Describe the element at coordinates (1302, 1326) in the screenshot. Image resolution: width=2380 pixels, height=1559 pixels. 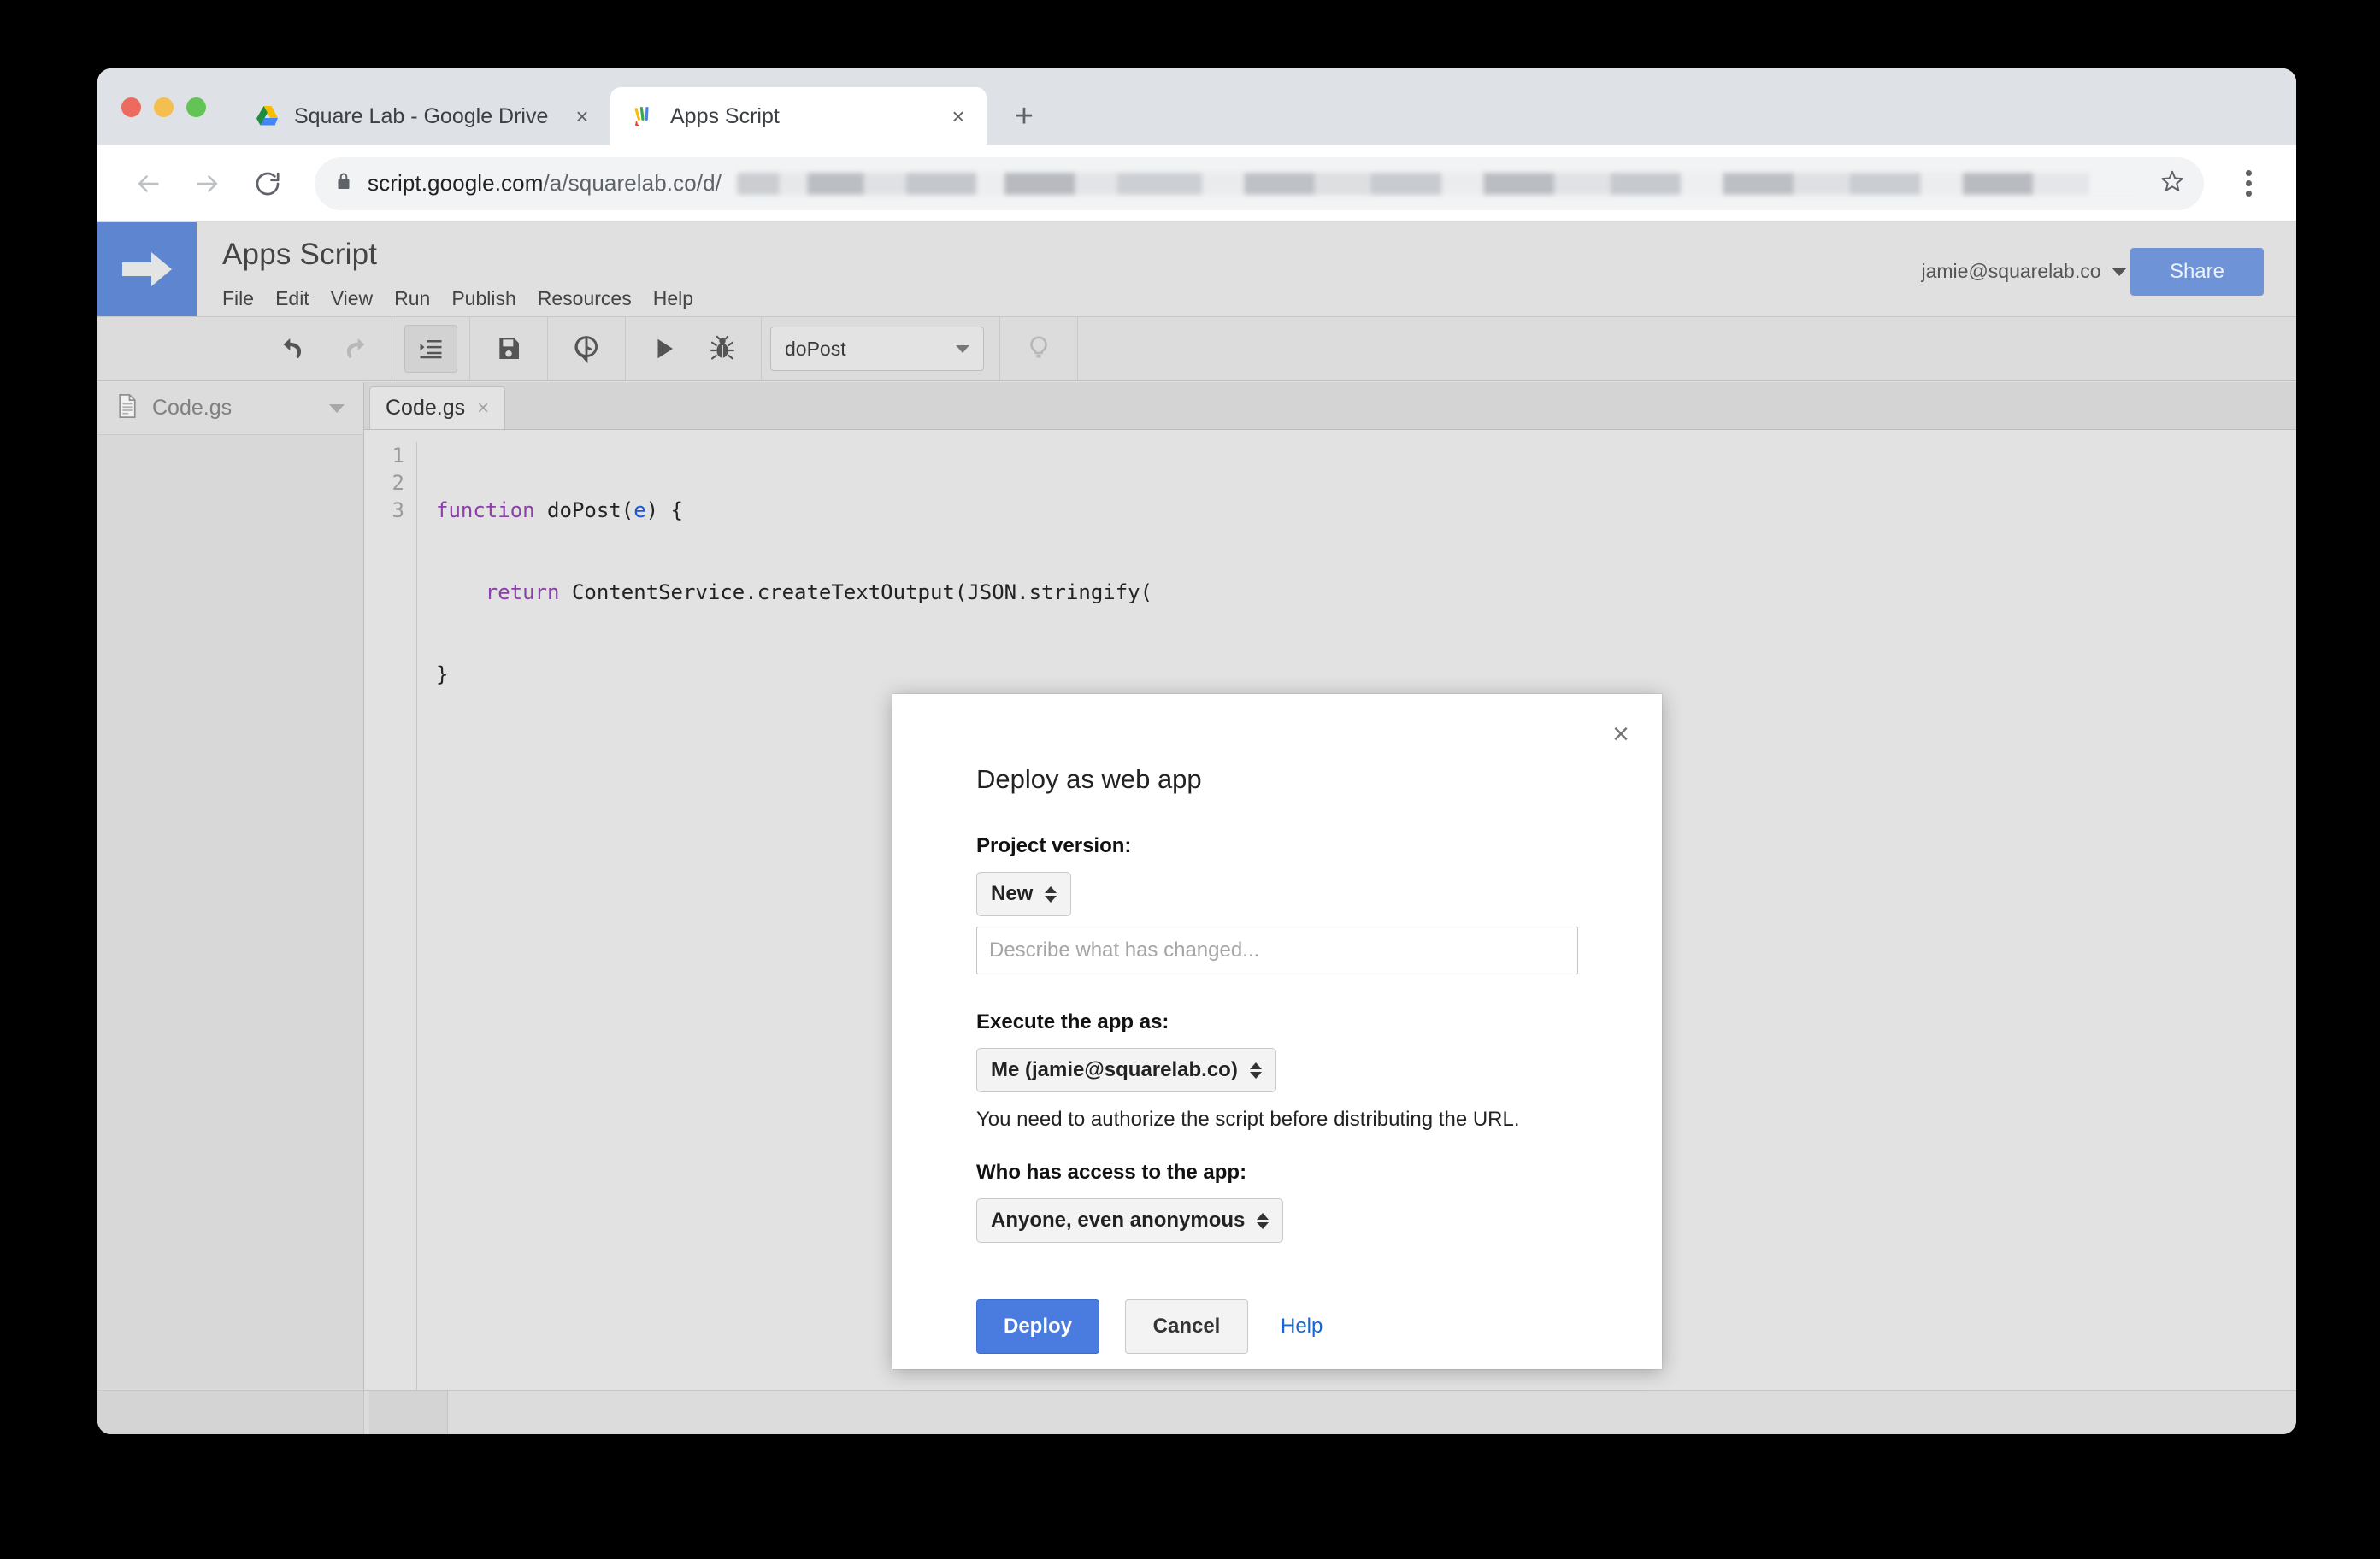
I see `help-link: Help` at that location.